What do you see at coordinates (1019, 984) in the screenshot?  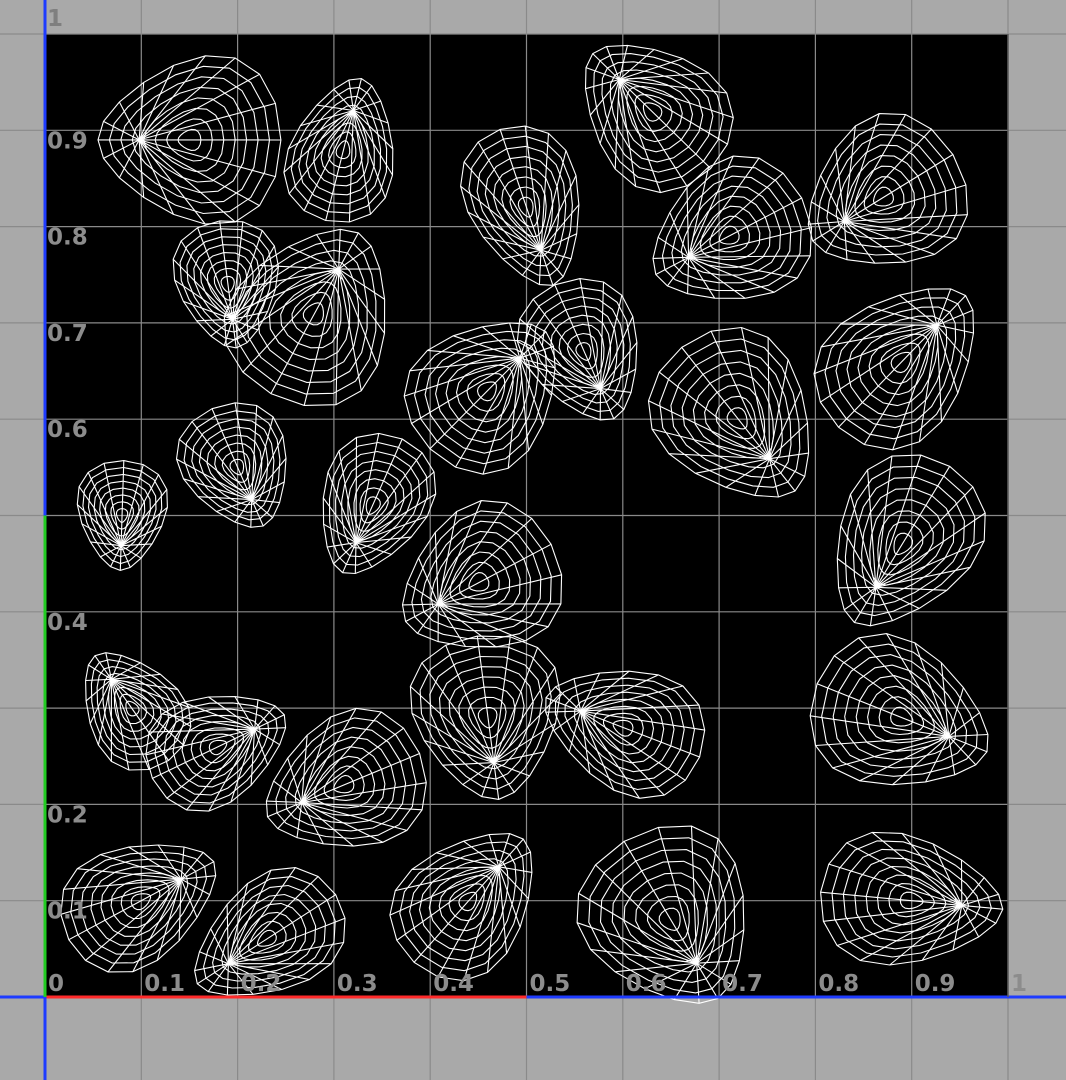 I see `u-tick-label: 1` at bounding box center [1019, 984].